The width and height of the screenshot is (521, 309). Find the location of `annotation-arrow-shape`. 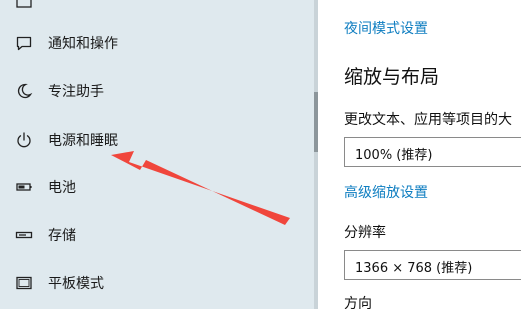

annotation-arrow-shape is located at coordinates (200, 188).